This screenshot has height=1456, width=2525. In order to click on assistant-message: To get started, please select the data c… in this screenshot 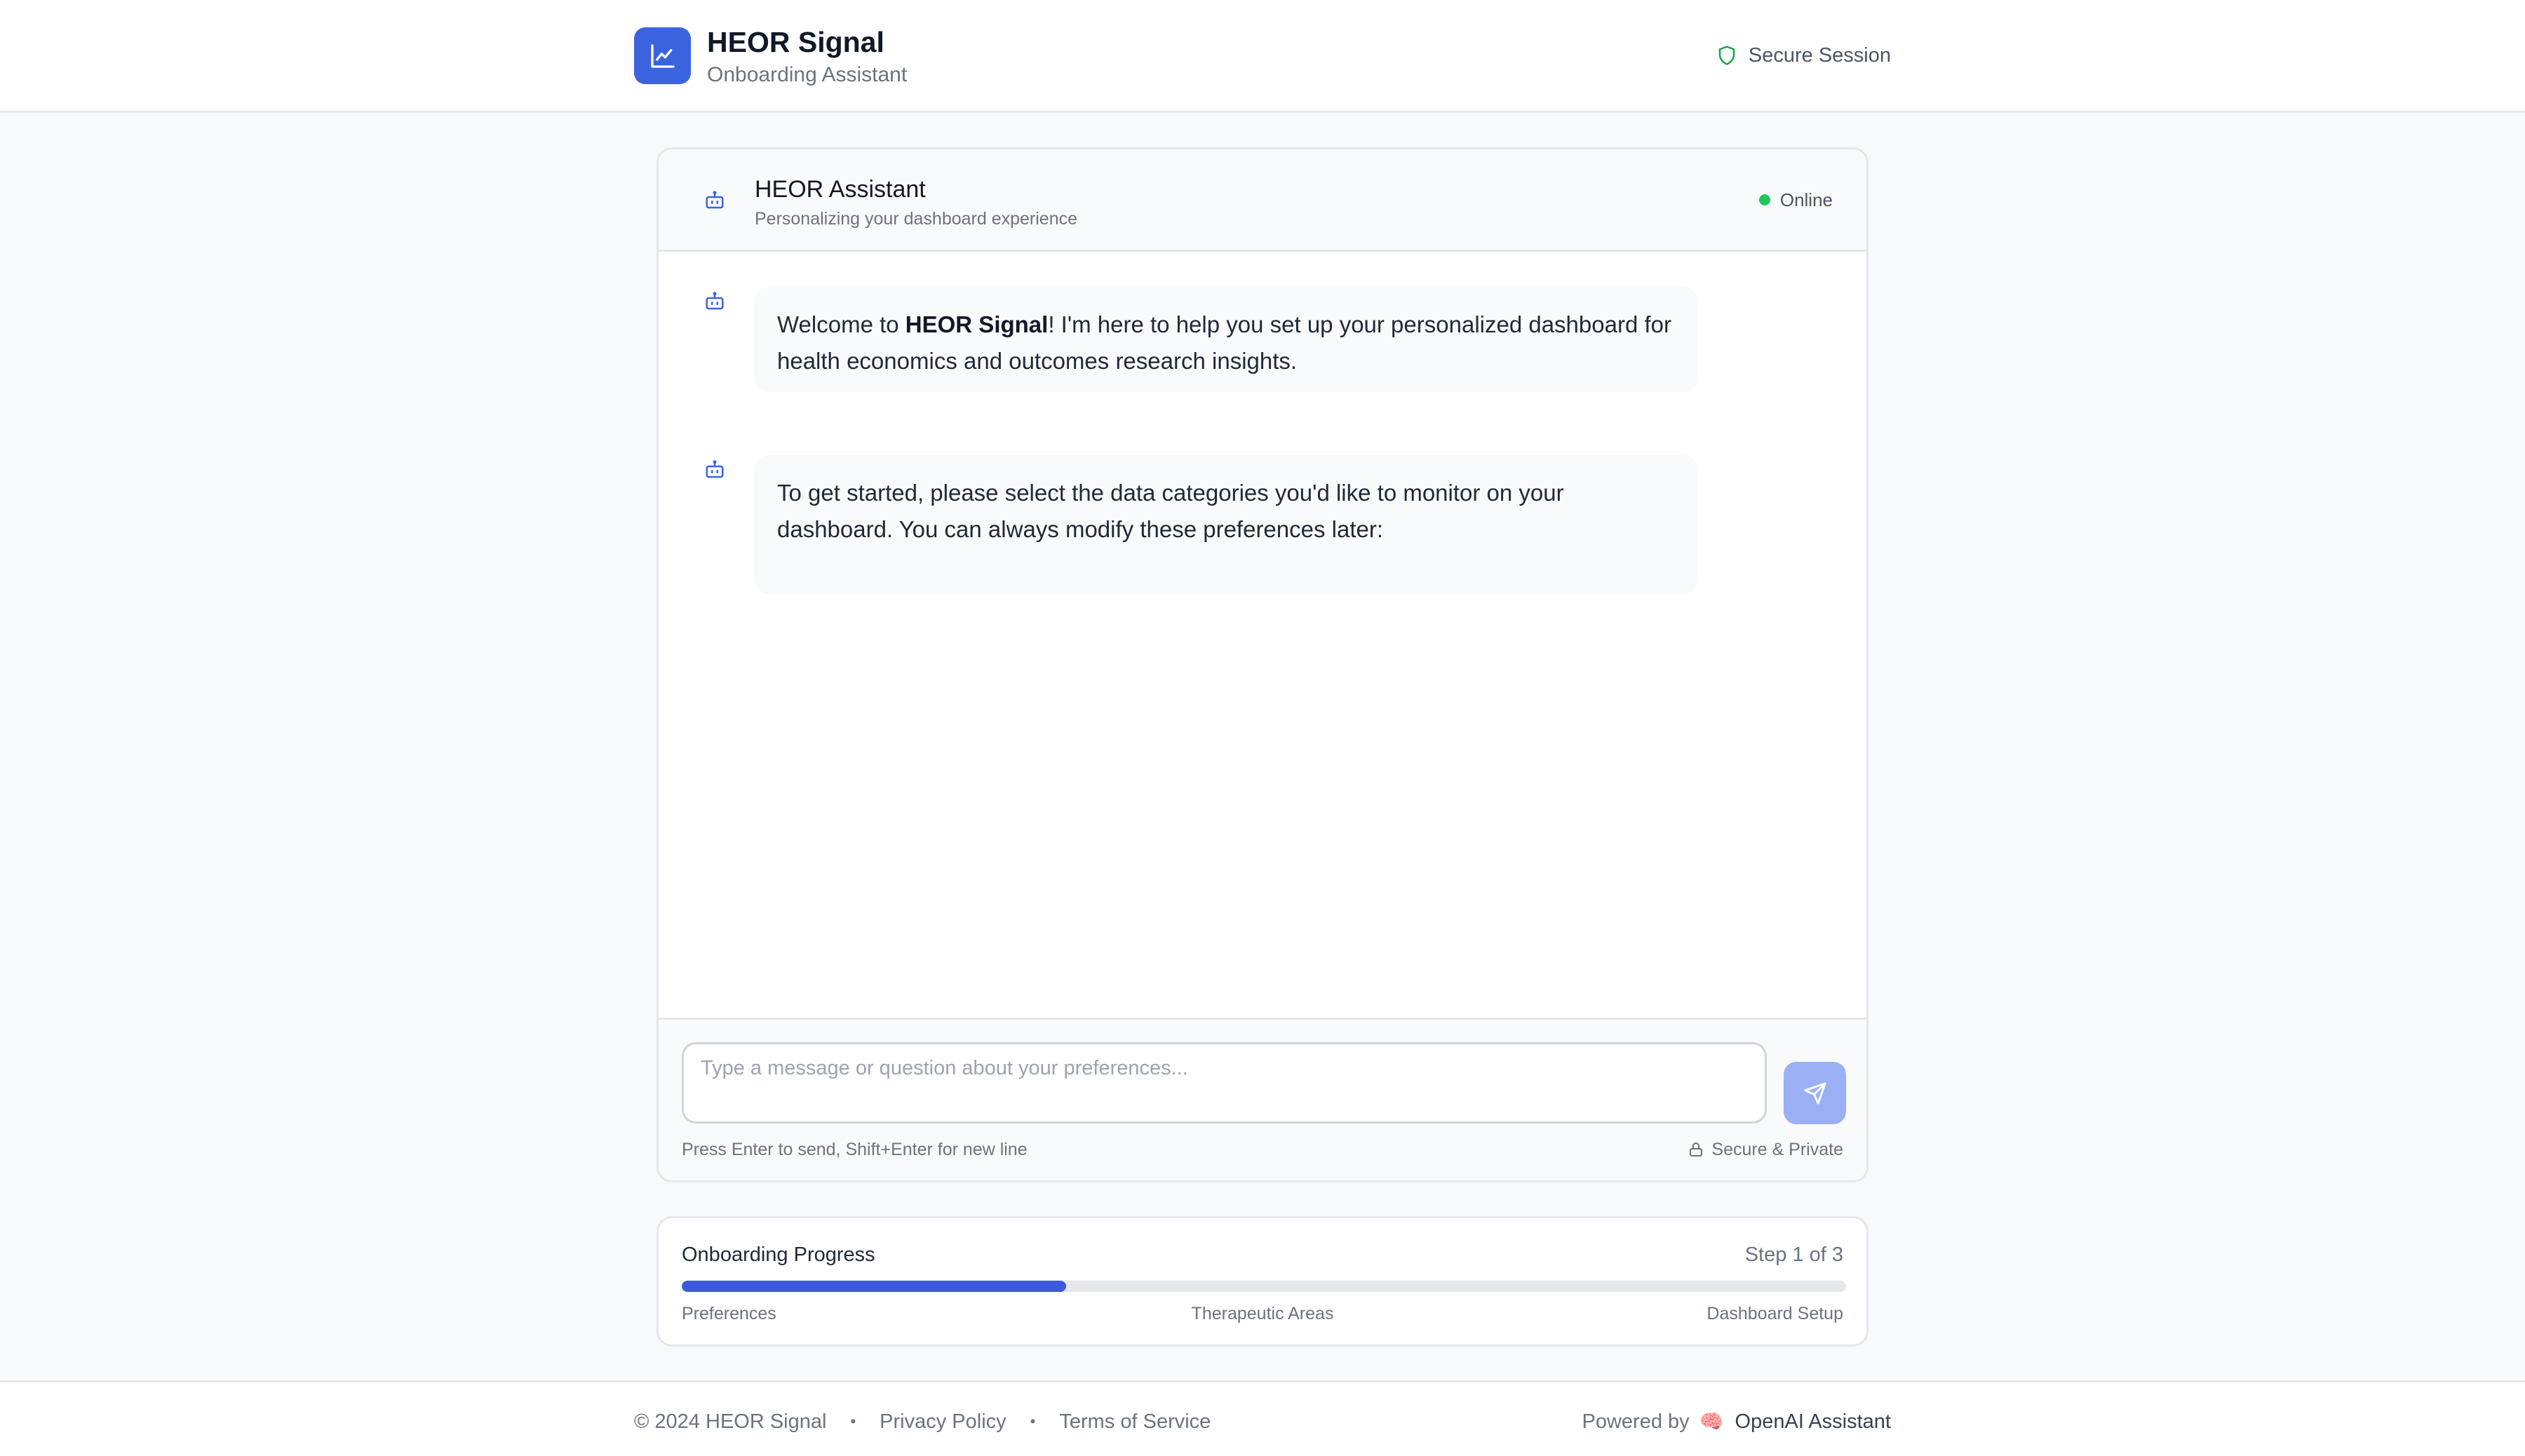, I will do `click(1226, 524)`.